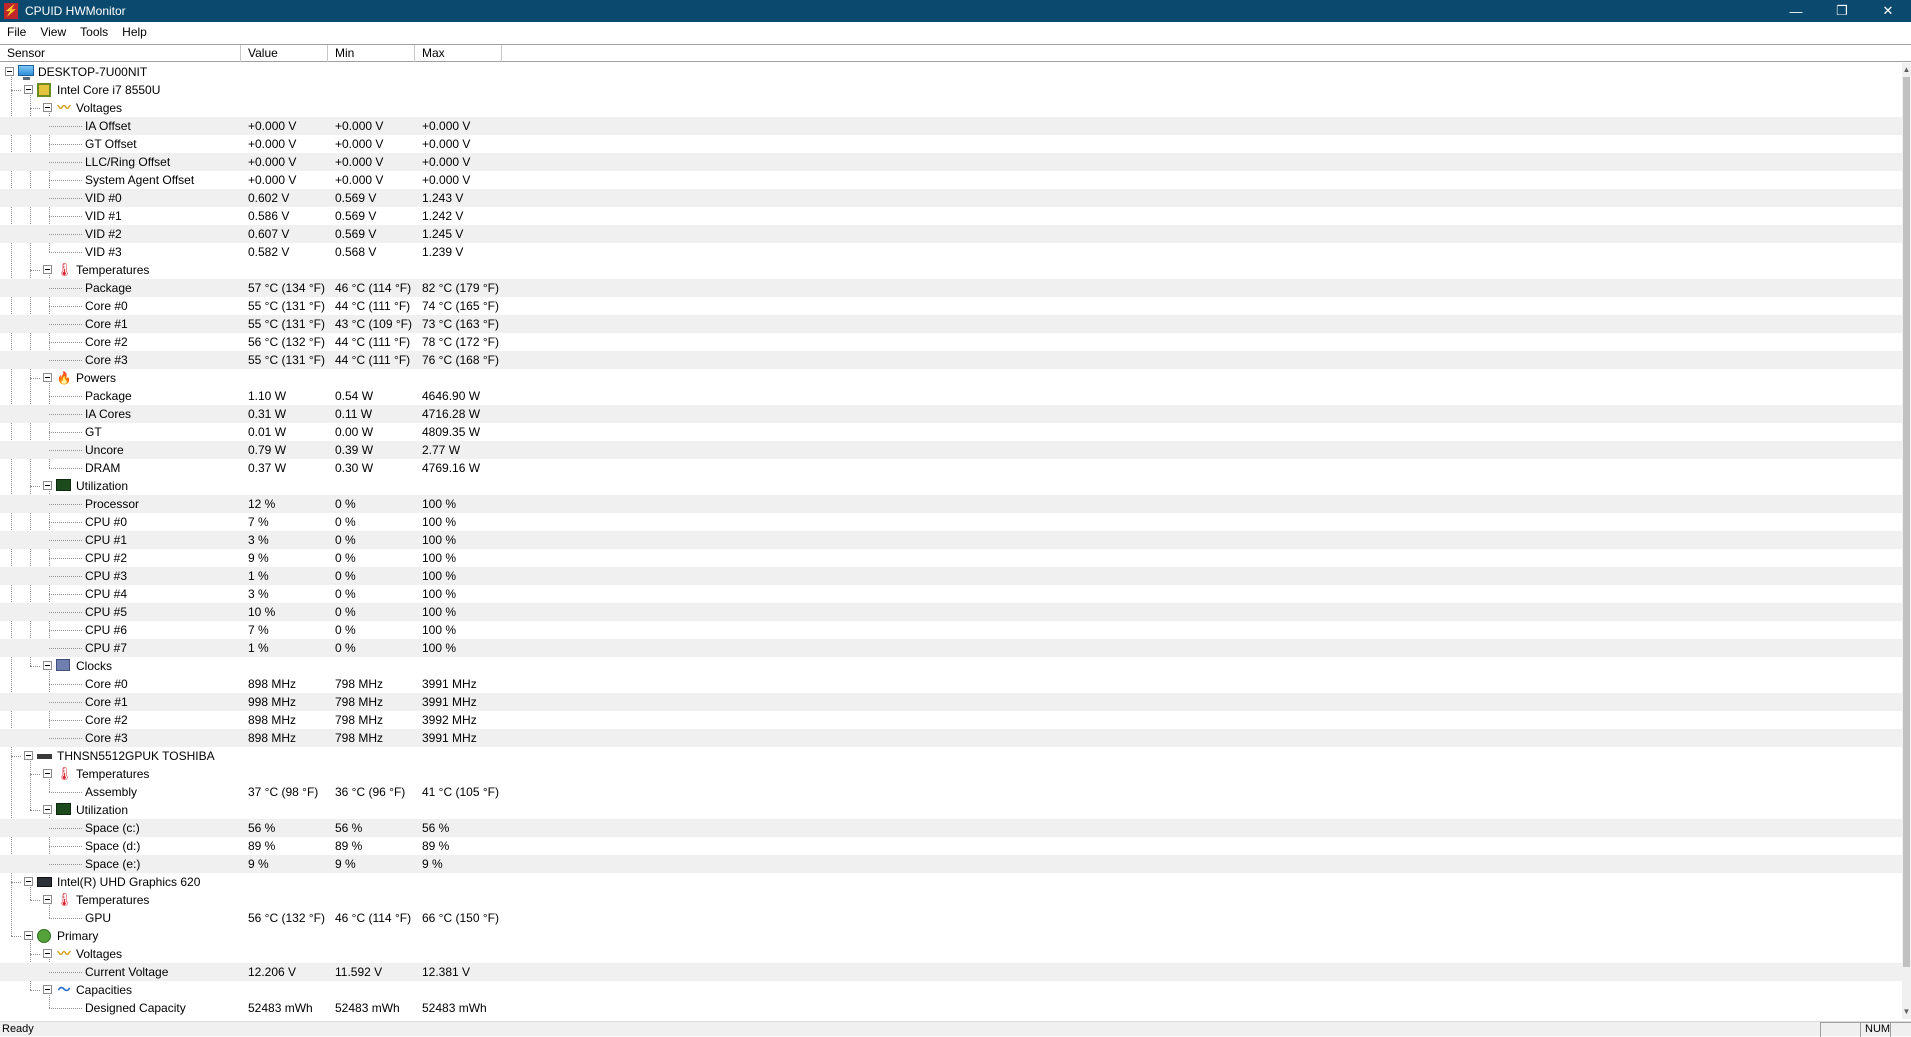  I want to click on close-button: ✕, so click(1888, 11).